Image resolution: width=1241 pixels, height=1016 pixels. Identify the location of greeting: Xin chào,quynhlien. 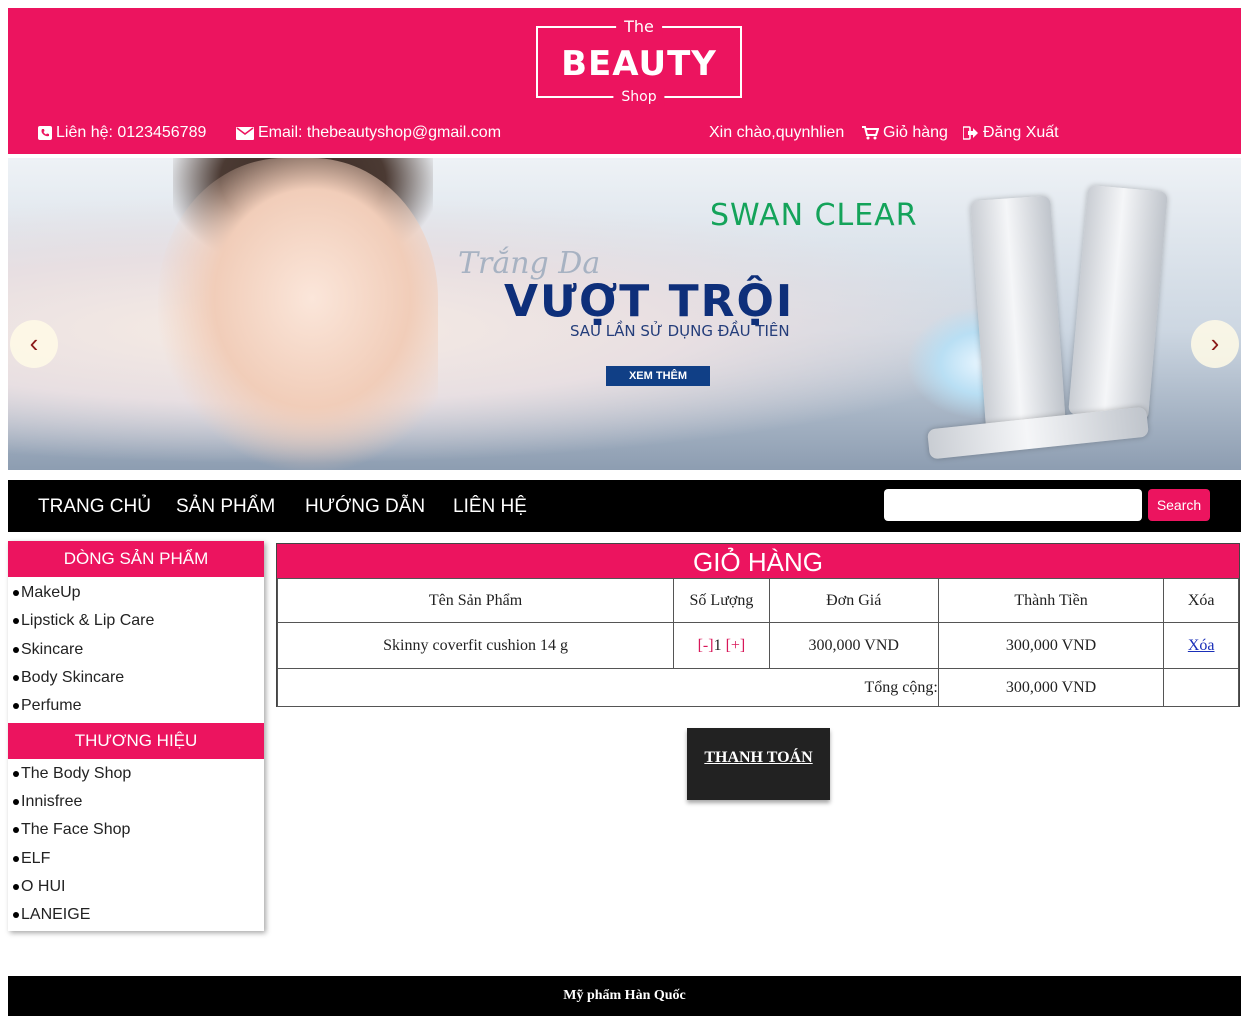
(776, 133).